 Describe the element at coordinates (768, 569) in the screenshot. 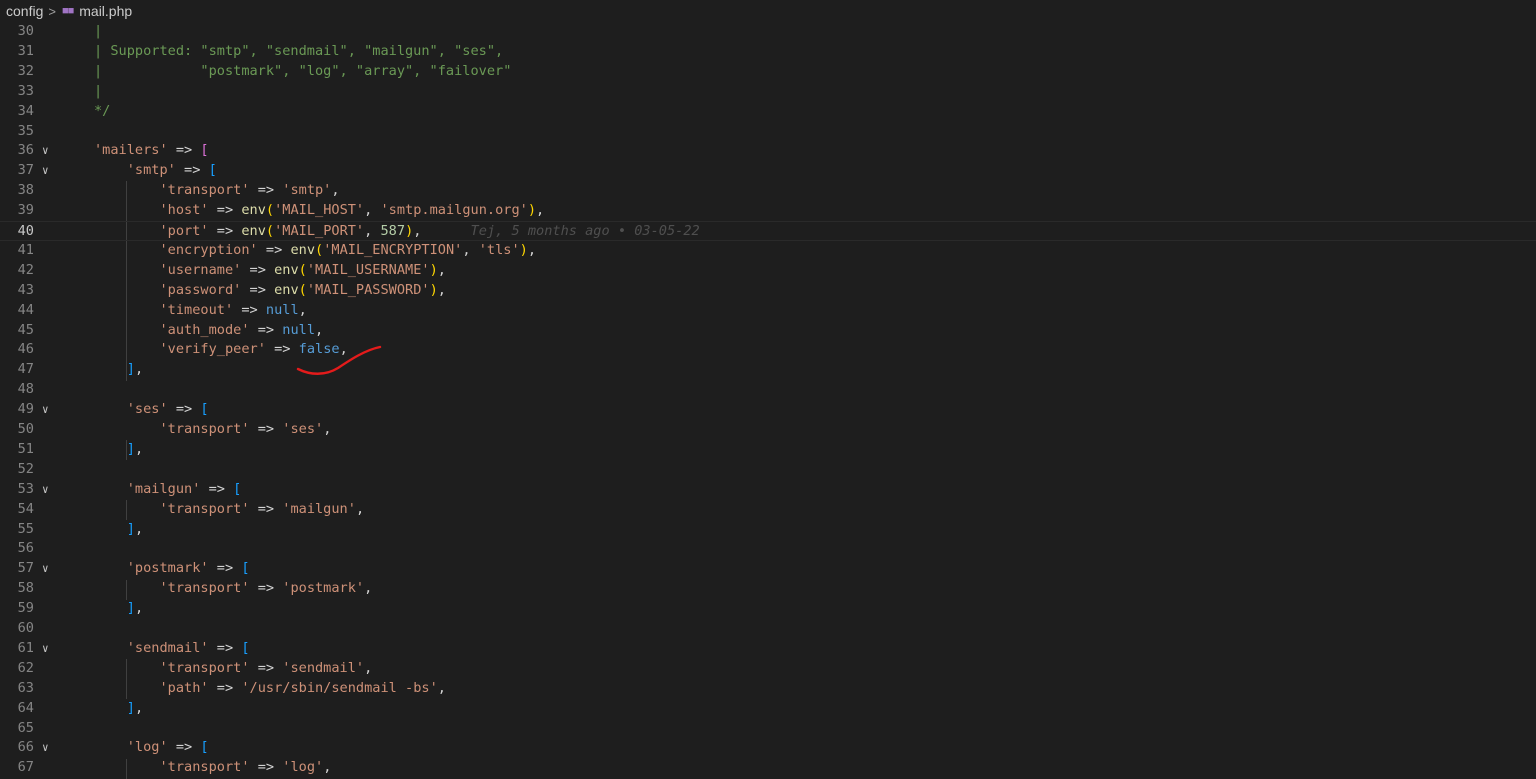

I see `code-line: 57 ∨ 'postmark' => [` at that location.